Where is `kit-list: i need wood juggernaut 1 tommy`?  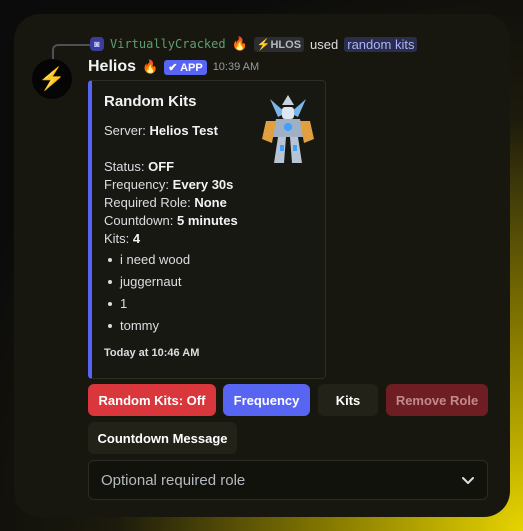 kit-list: i need wood juggernaut 1 tommy is located at coordinates (147, 295).